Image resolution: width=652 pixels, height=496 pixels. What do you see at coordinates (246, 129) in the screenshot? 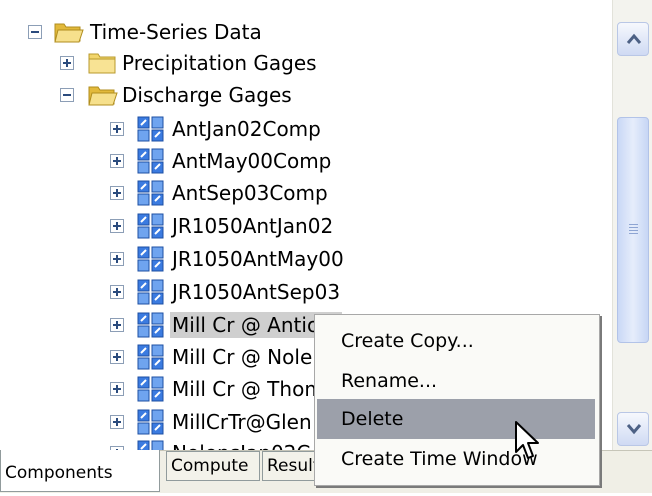
I see `tree-node-label: AntJan02Comp` at bounding box center [246, 129].